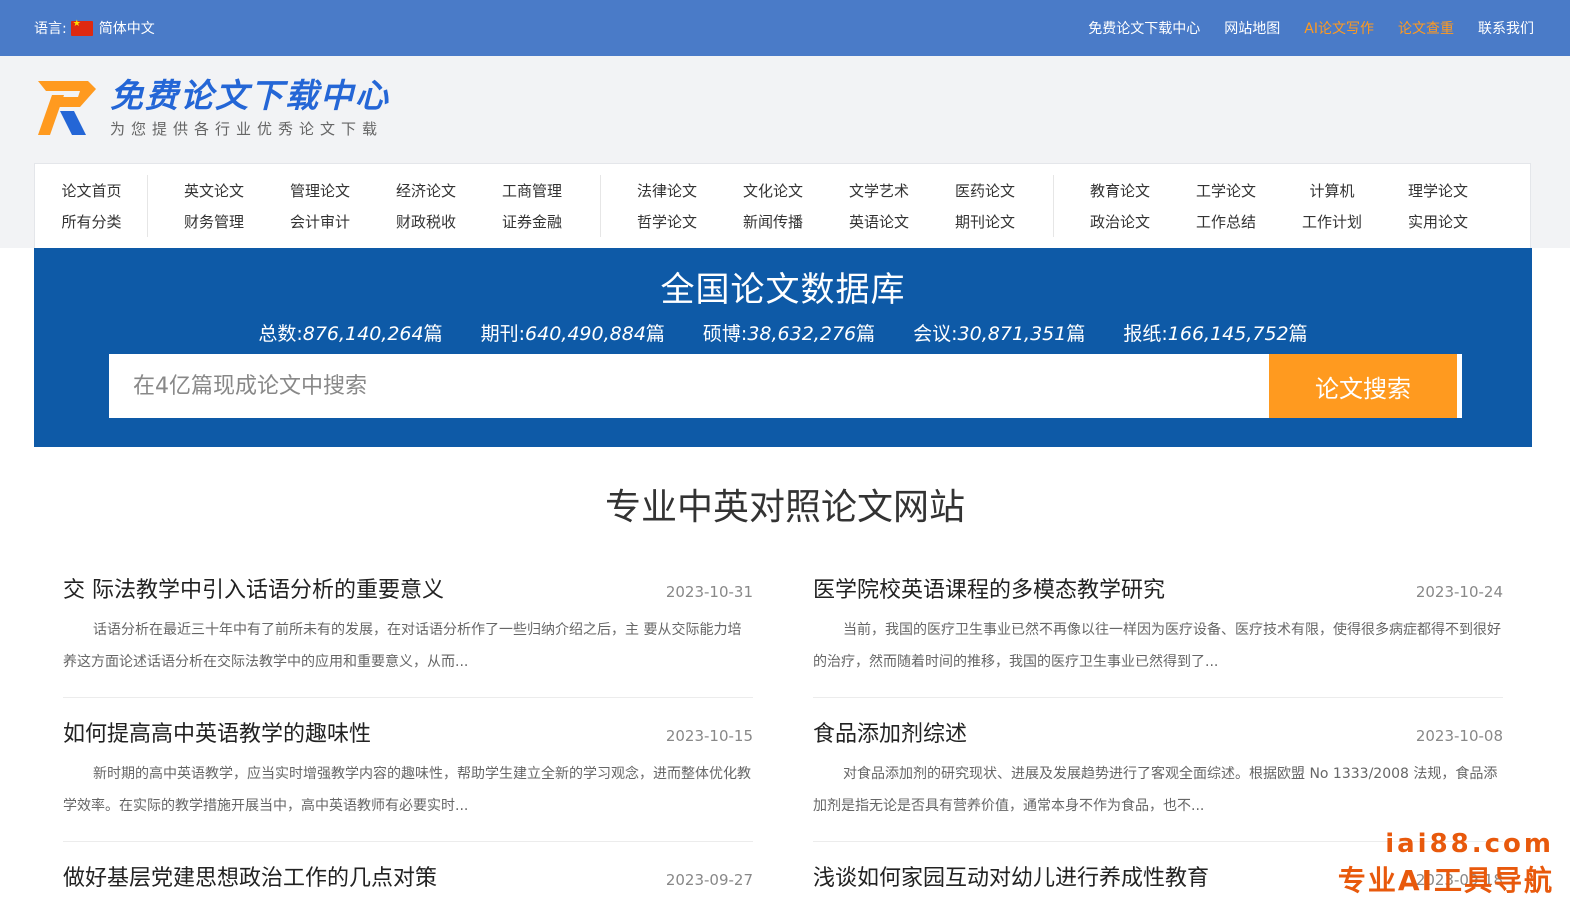 Image resolution: width=1570 pixels, height=909 pixels. Describe the element at coordinates (1120, 221) in the screenshot. I see `nav-item: 政治论文` at that location.